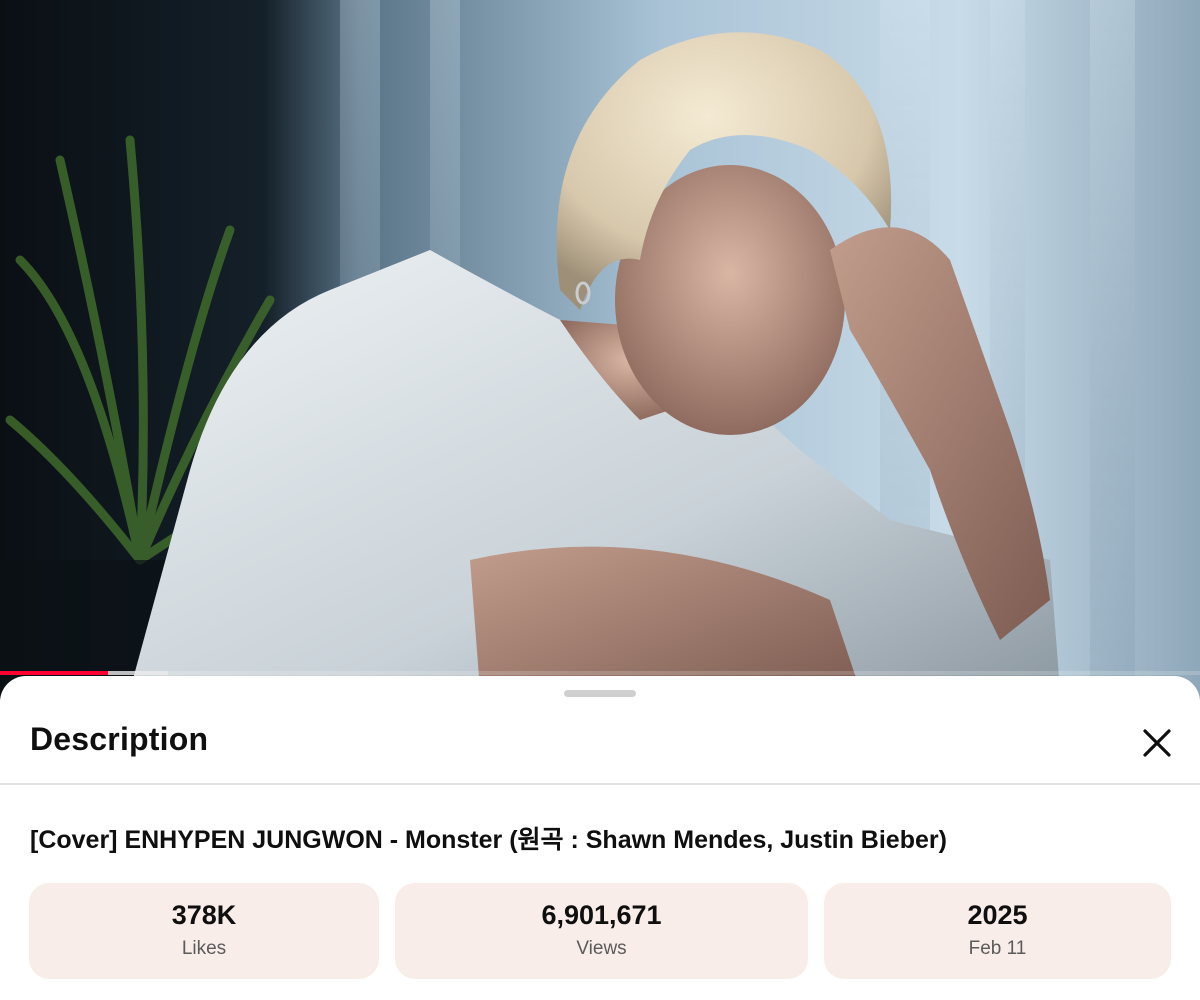  Describe the element at coordinates (54, 673) in the screenshot. I see `progress-played` at that location.